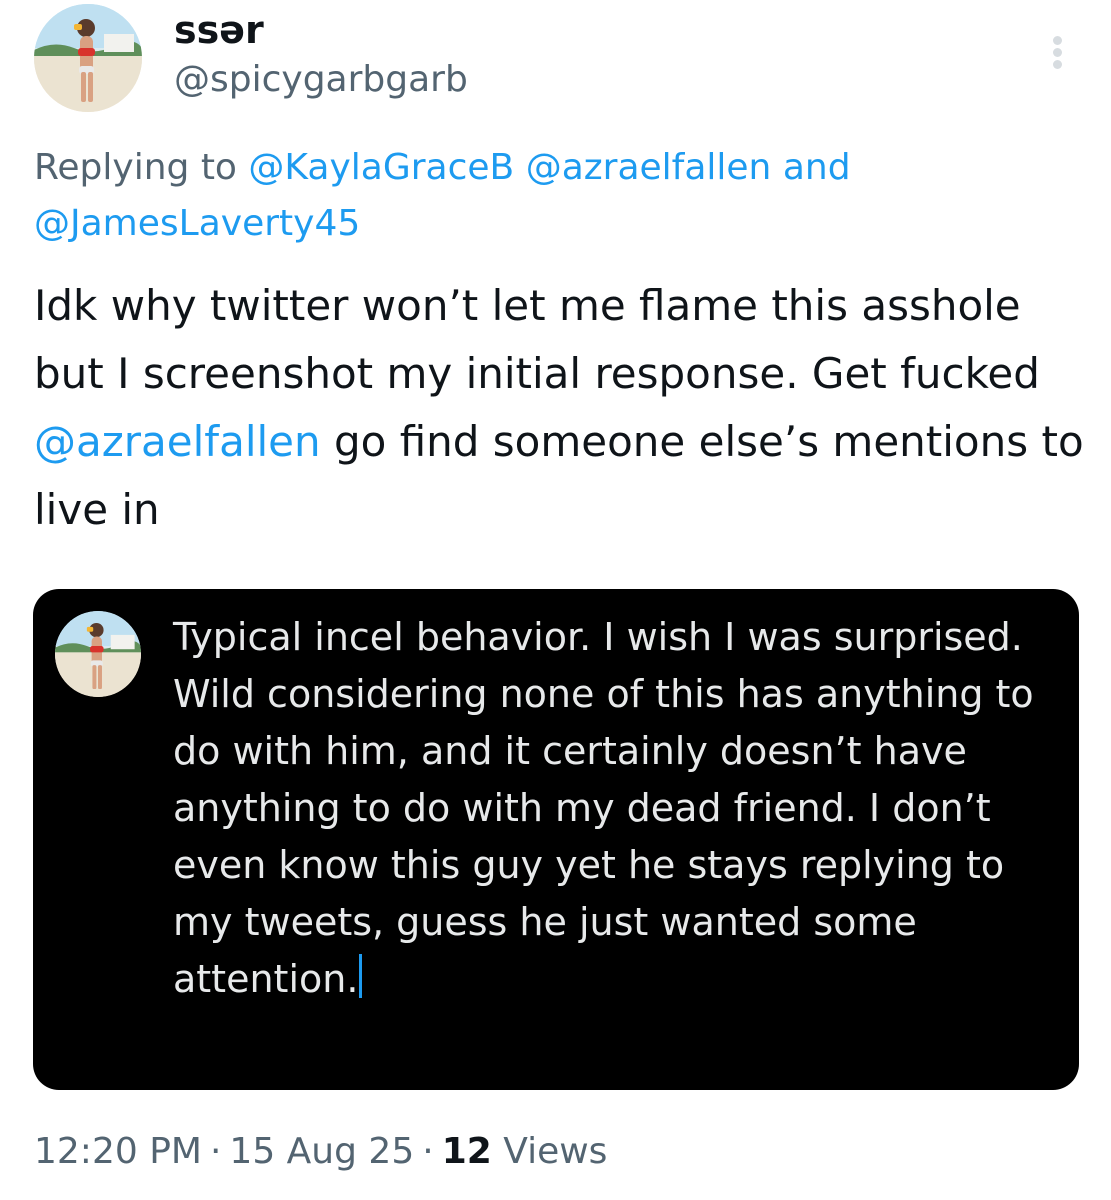  What do you see at coordinates (118, 1151) in the screenshot?
I see `tweet-time: 12:20 PM` at bounding box center [118, 1151].